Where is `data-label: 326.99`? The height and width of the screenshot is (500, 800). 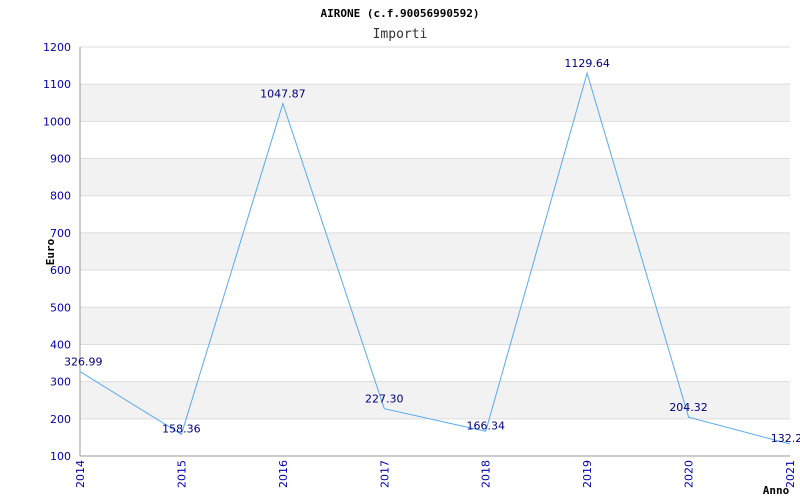 data-label: 326.99 is located at coordinates (83, 362).